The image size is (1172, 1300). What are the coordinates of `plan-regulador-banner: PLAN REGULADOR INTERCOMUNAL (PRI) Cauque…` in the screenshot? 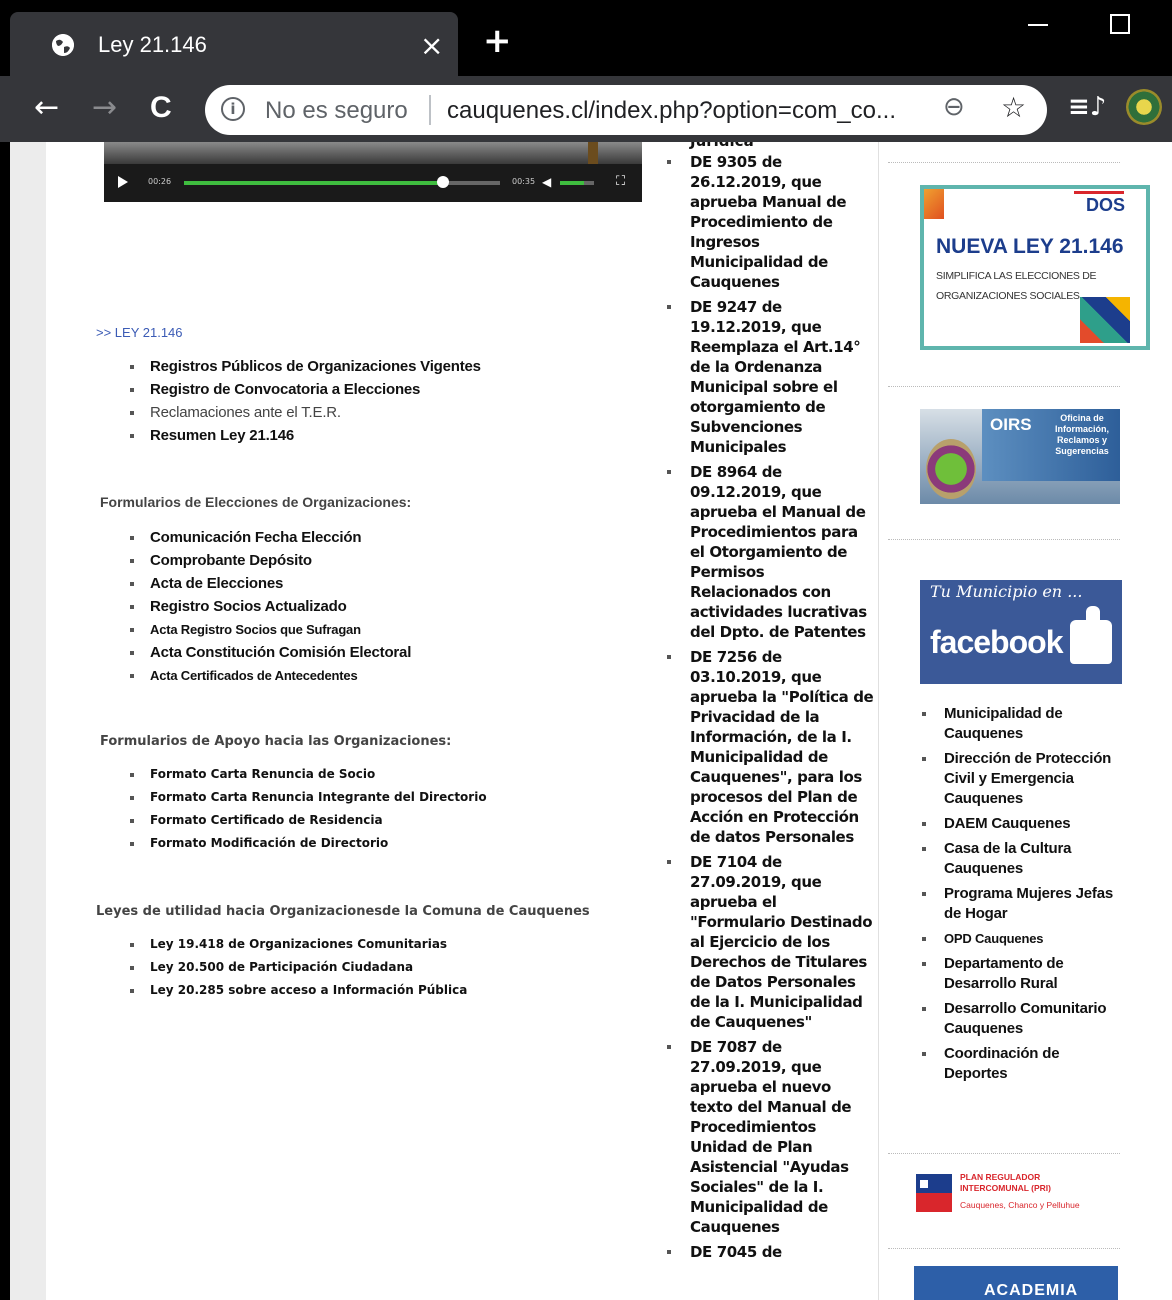 It's located at (1018, 1193).